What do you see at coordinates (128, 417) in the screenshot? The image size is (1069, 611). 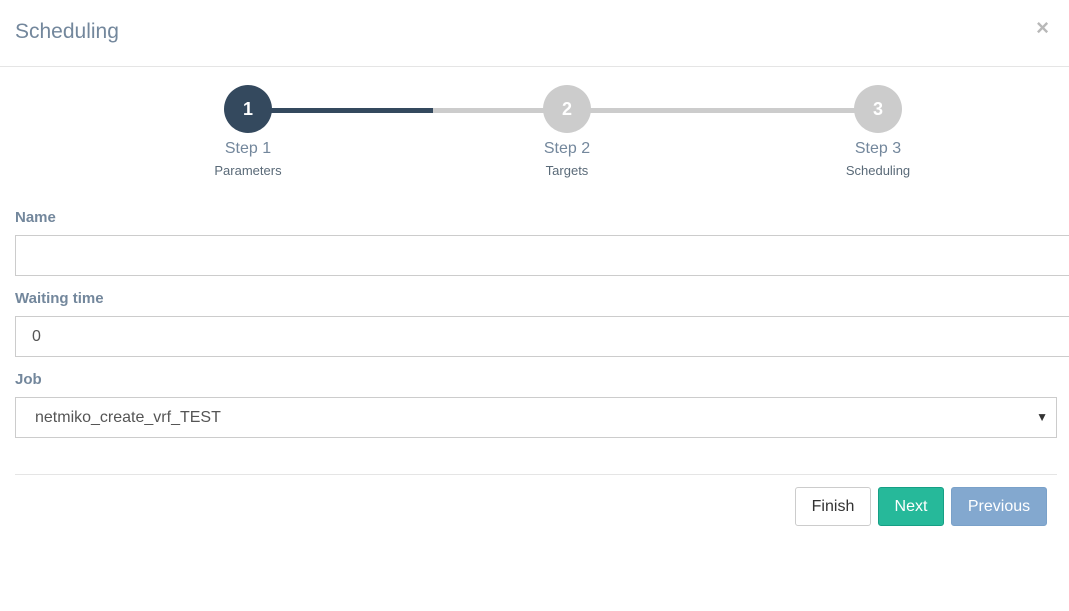 I see `job-select-value: netmiko_create_vrf_TEST` at bounding box center [128, 417].